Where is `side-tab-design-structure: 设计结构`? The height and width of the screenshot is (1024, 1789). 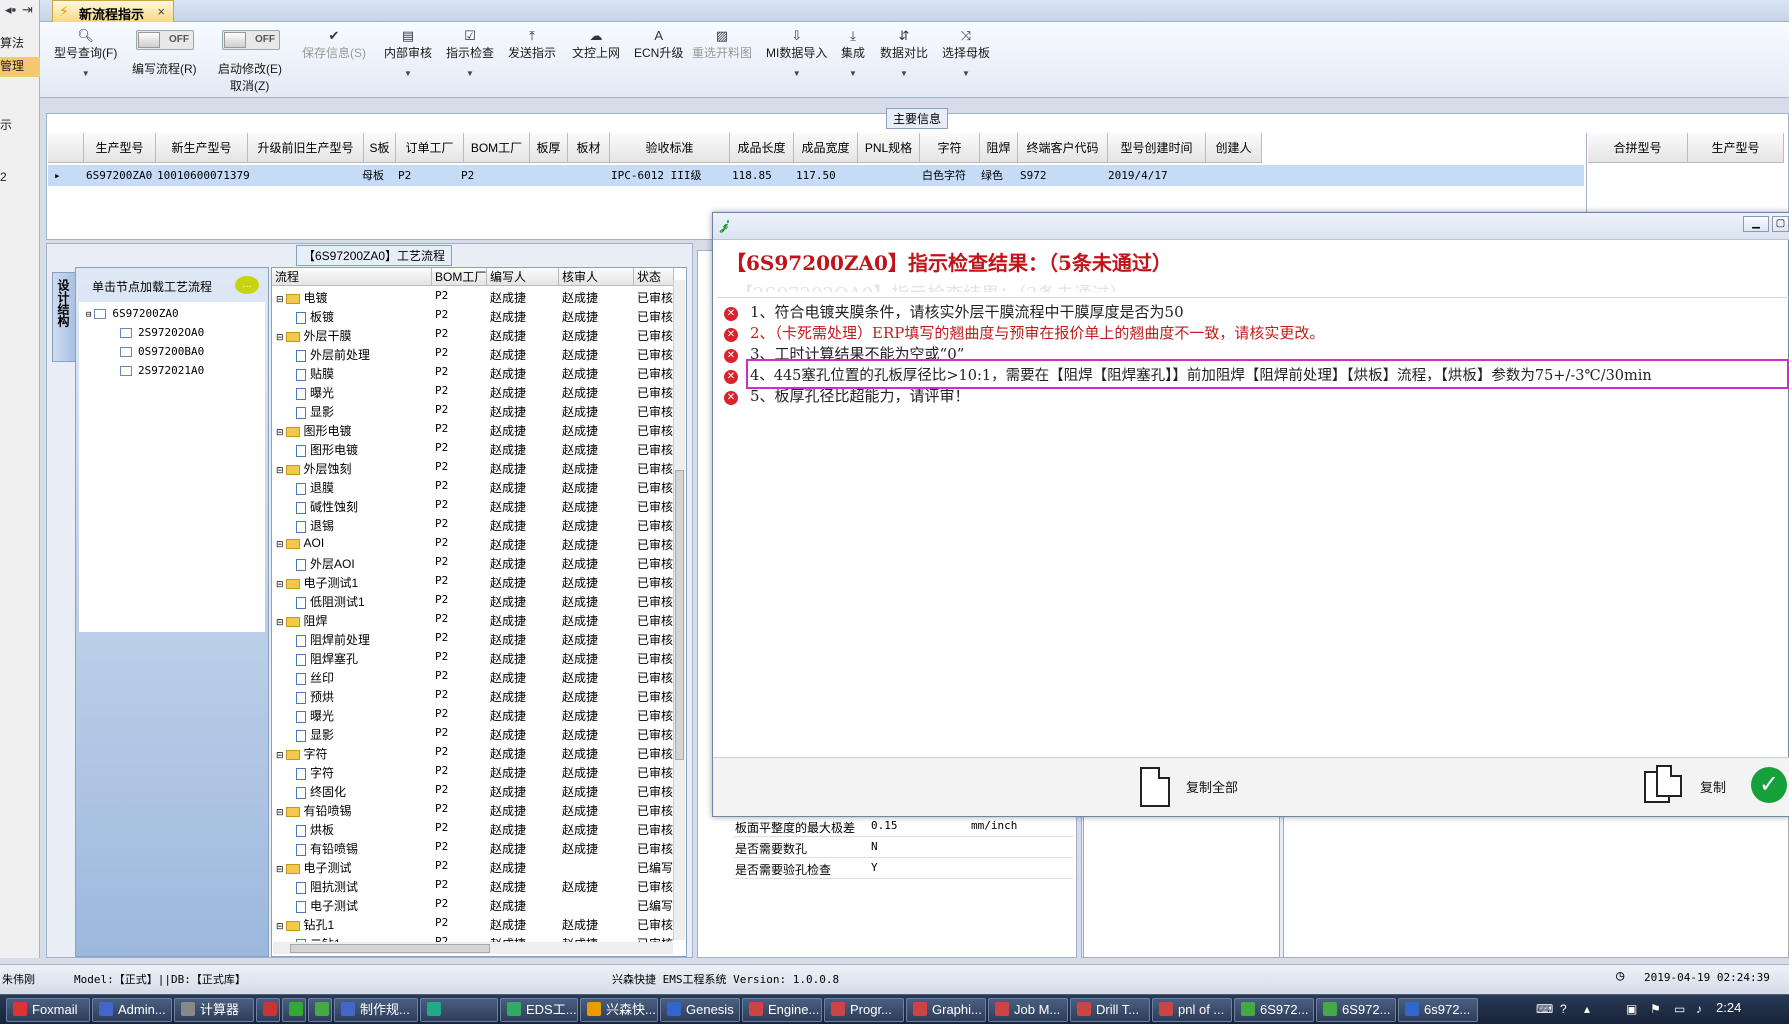 side-tab-design-structure: 设计结构 is located at coordinates (64, 317).